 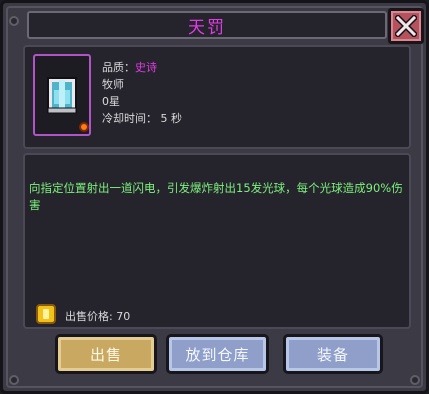 I want to click on quality-row: 品质：史诗, so click(x=142, y=67).